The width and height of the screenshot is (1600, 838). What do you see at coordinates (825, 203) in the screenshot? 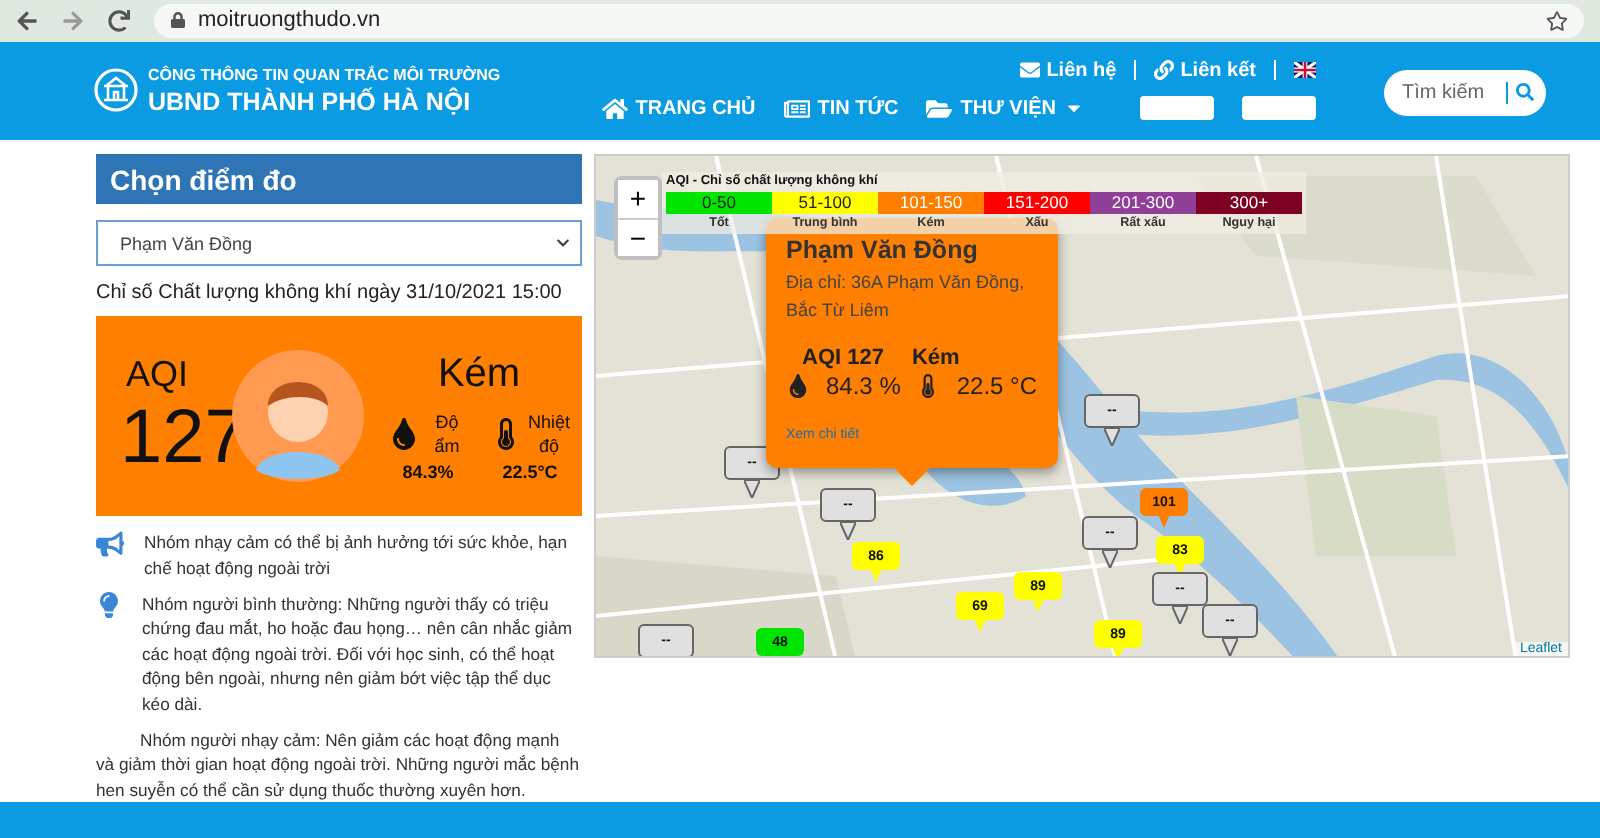
I see `legend-range: 51-100` at bounding box center [825, 203].